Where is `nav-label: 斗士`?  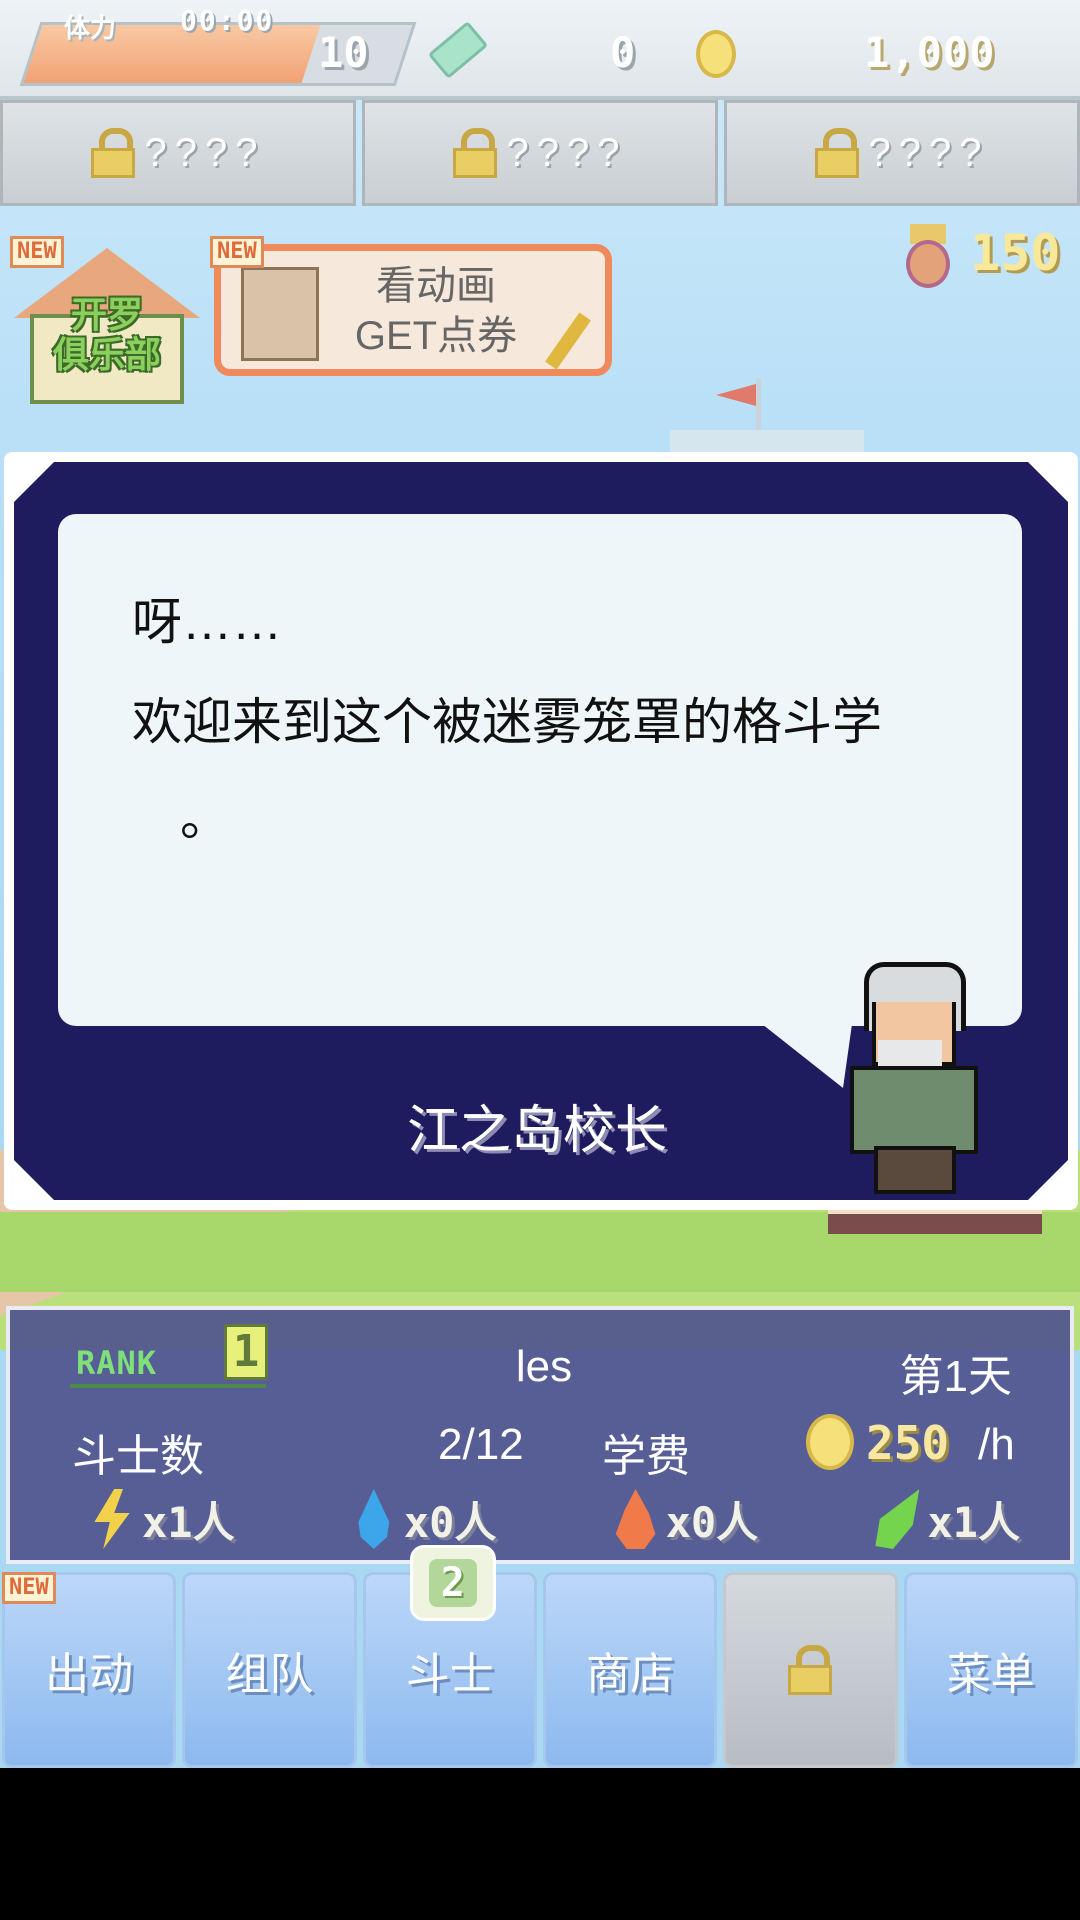
nav-label: 斗士 is located at coordinates (449, 1674).